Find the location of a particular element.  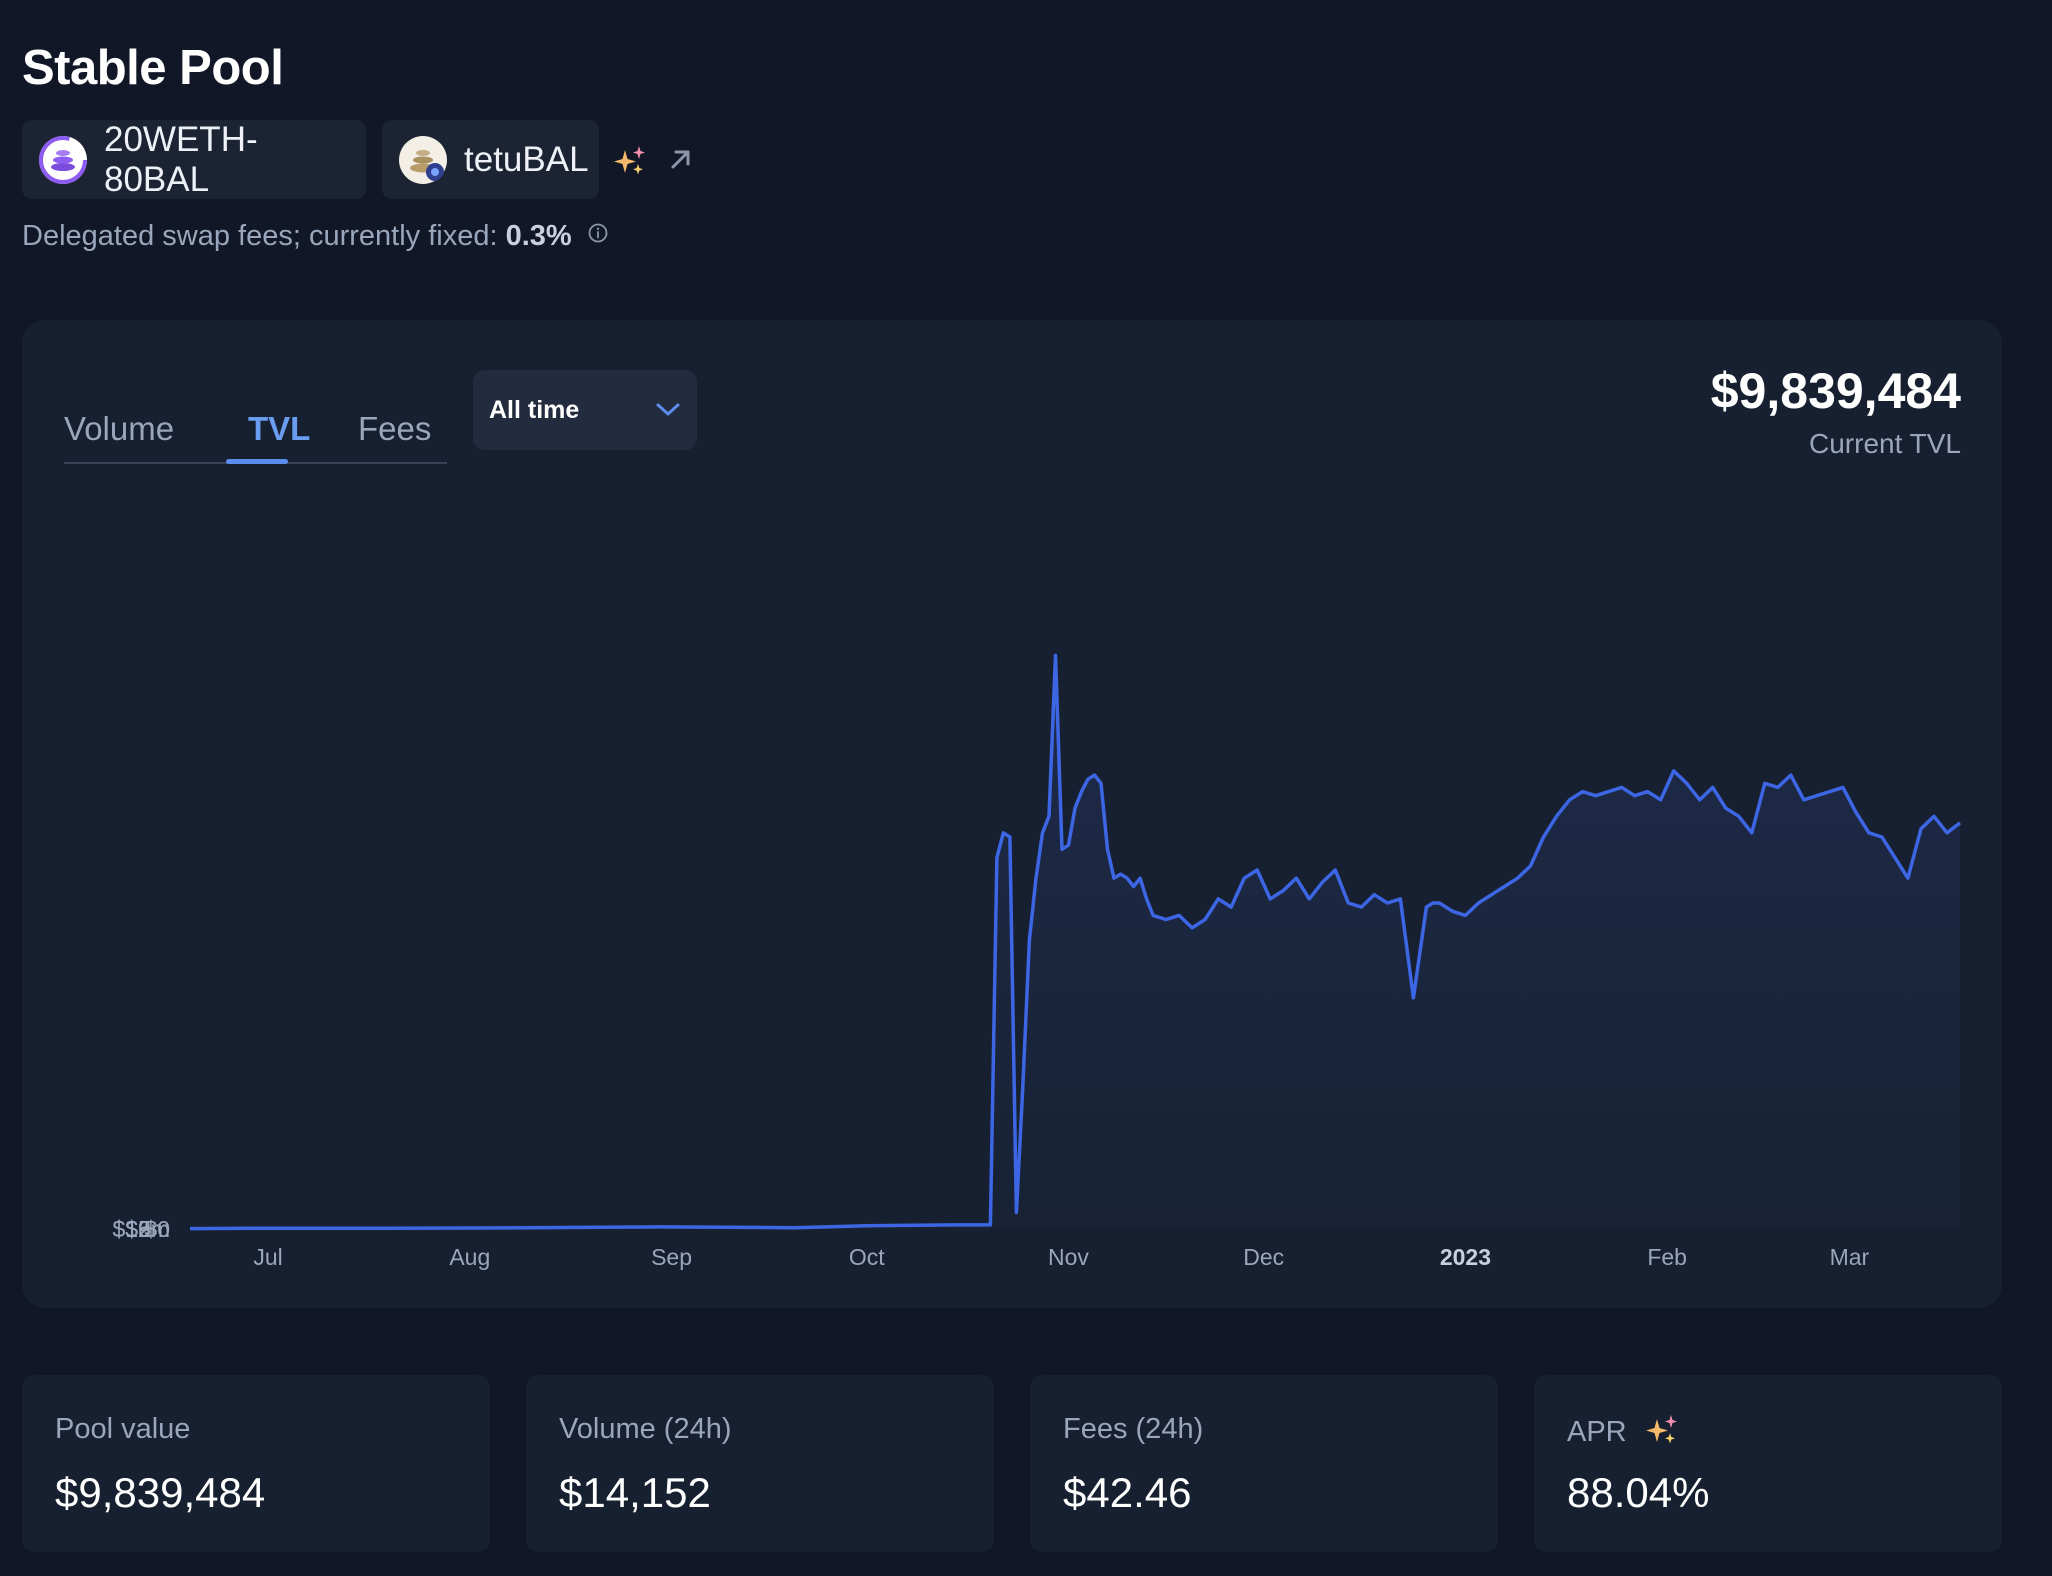

x-tick-label: Sep is located at coordinates (671, 1257).